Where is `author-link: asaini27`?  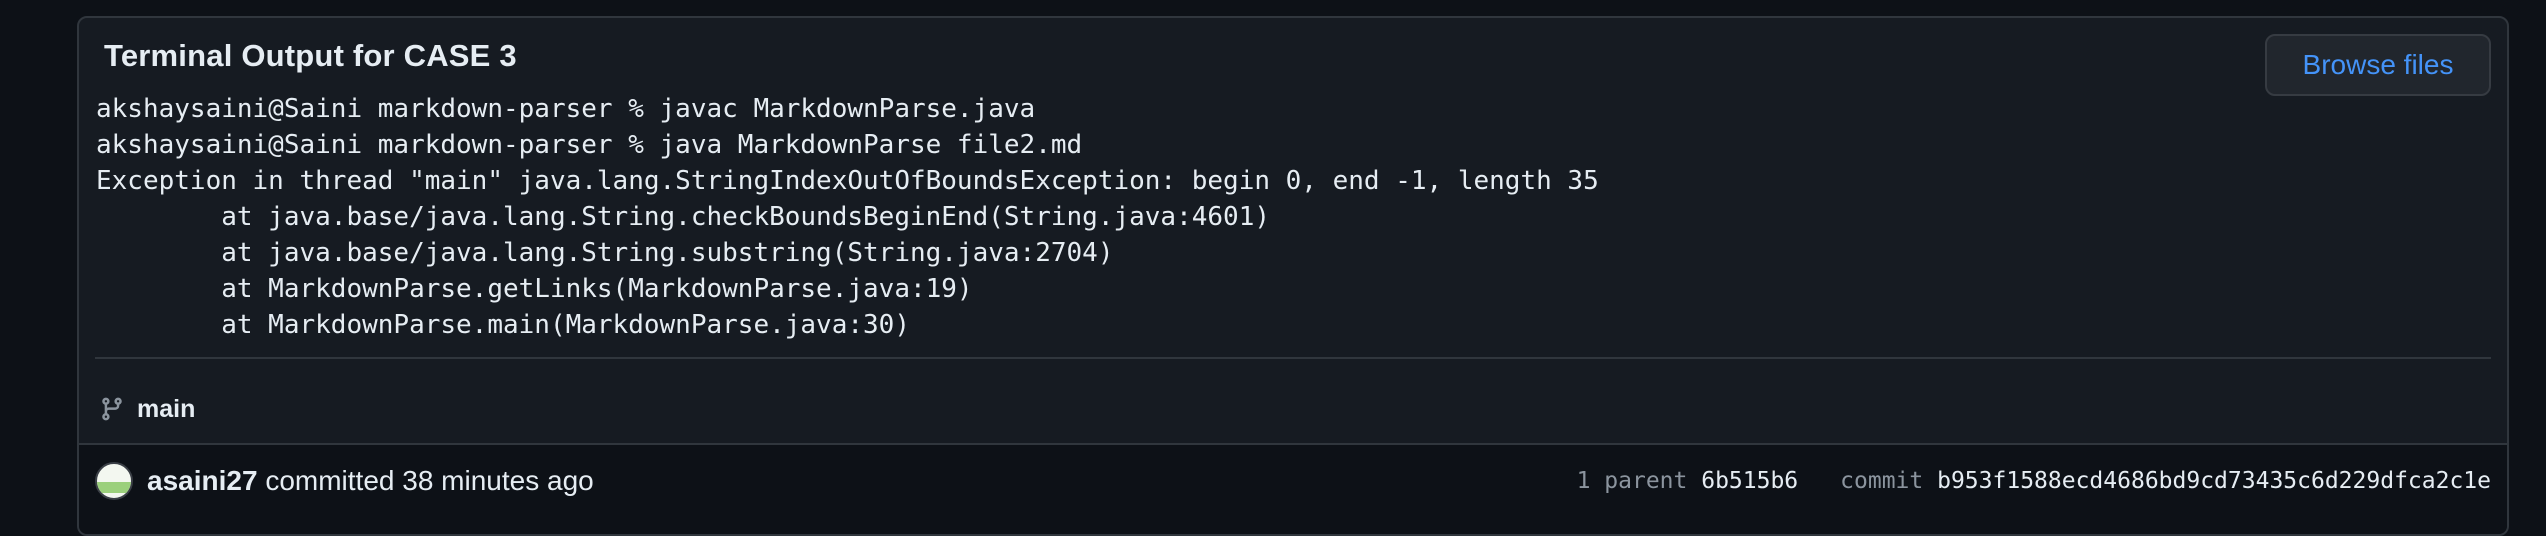 author-link: asaini27 is located at coordinates (202, 480).